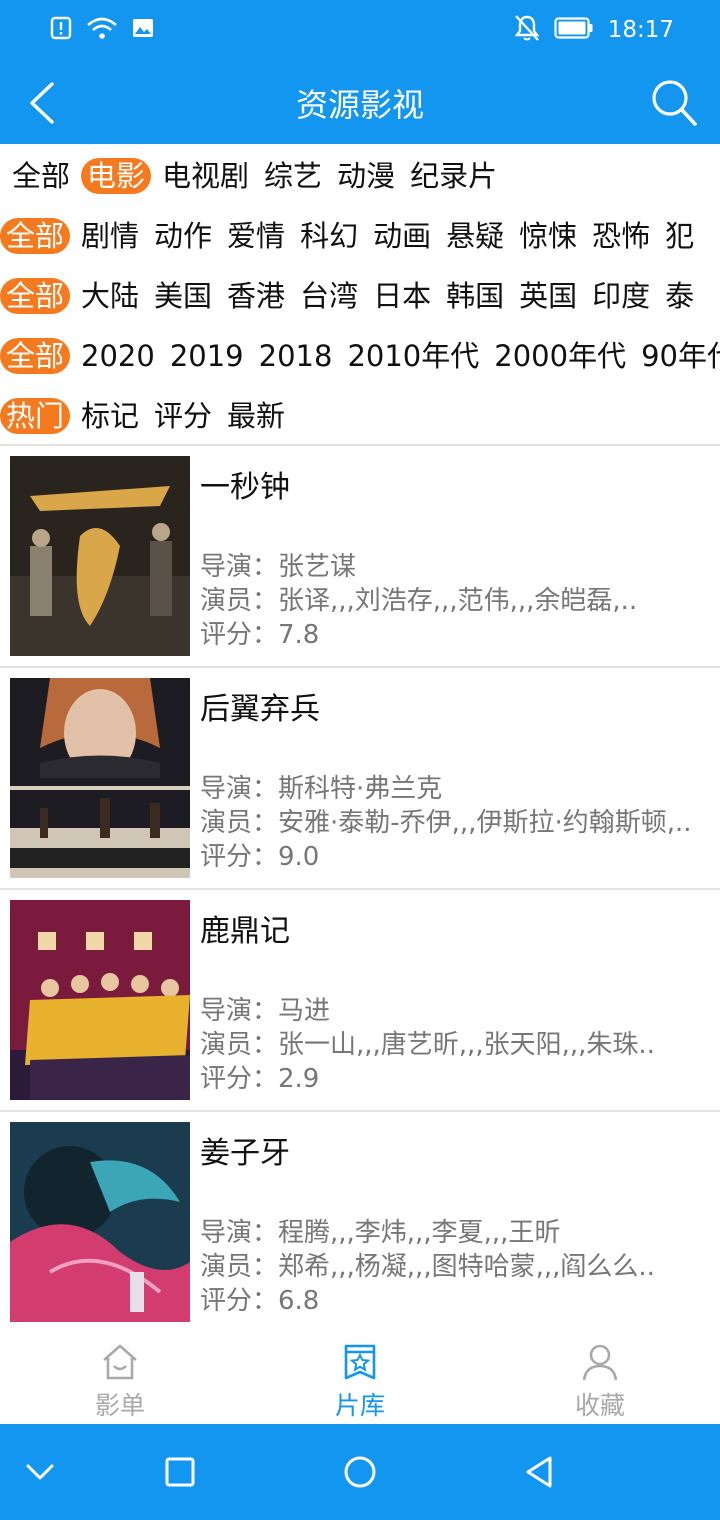 This screenshot has width=720, height=1520. What do you see at coordinates (119, 1405) in the screenshot?
I see `tab-label: 影单` at bounding box center [119, 1405].